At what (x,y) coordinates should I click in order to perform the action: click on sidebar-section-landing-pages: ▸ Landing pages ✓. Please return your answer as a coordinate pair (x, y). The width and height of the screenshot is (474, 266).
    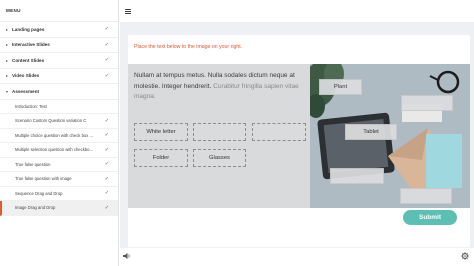
    Looking at the image, I should click on (59, 30).